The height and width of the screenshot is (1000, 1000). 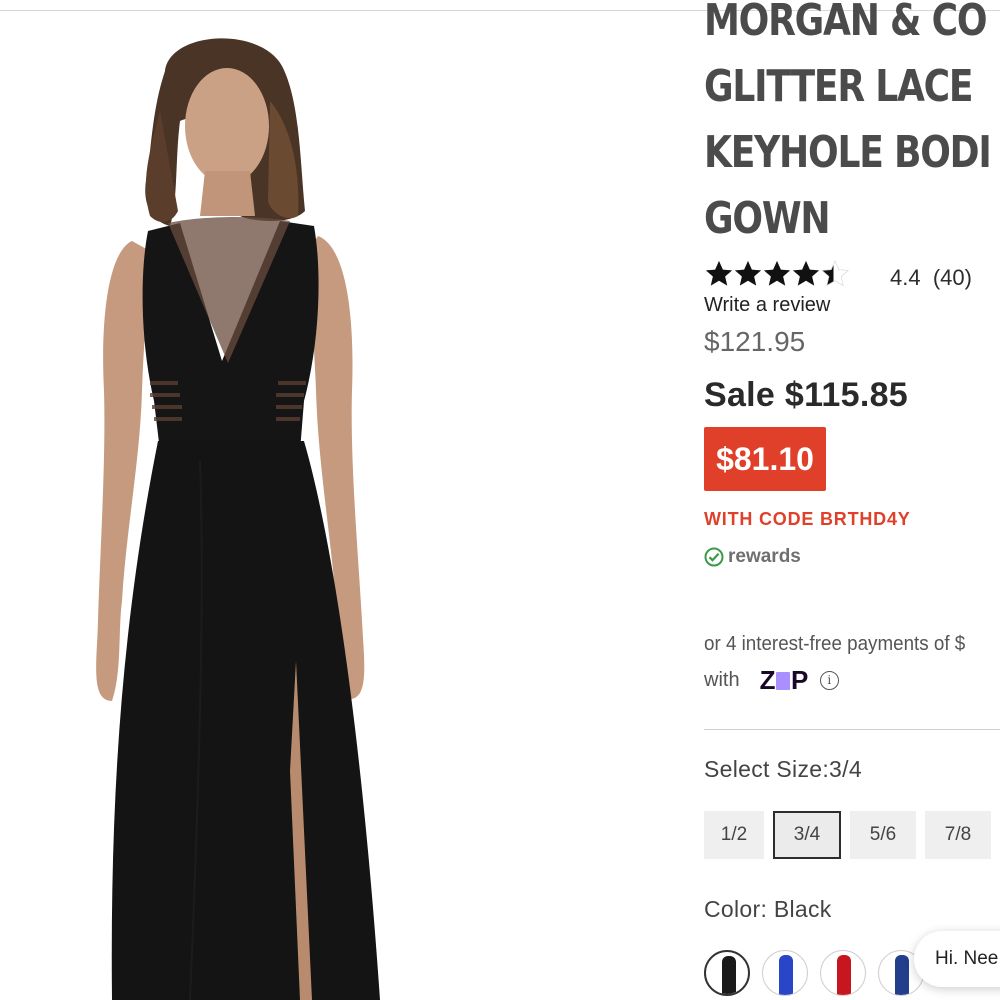 What do you see at coordinates (883, 835) in the screenshot?
I see `size-option: 5/6` at bounding box center [883, 835].